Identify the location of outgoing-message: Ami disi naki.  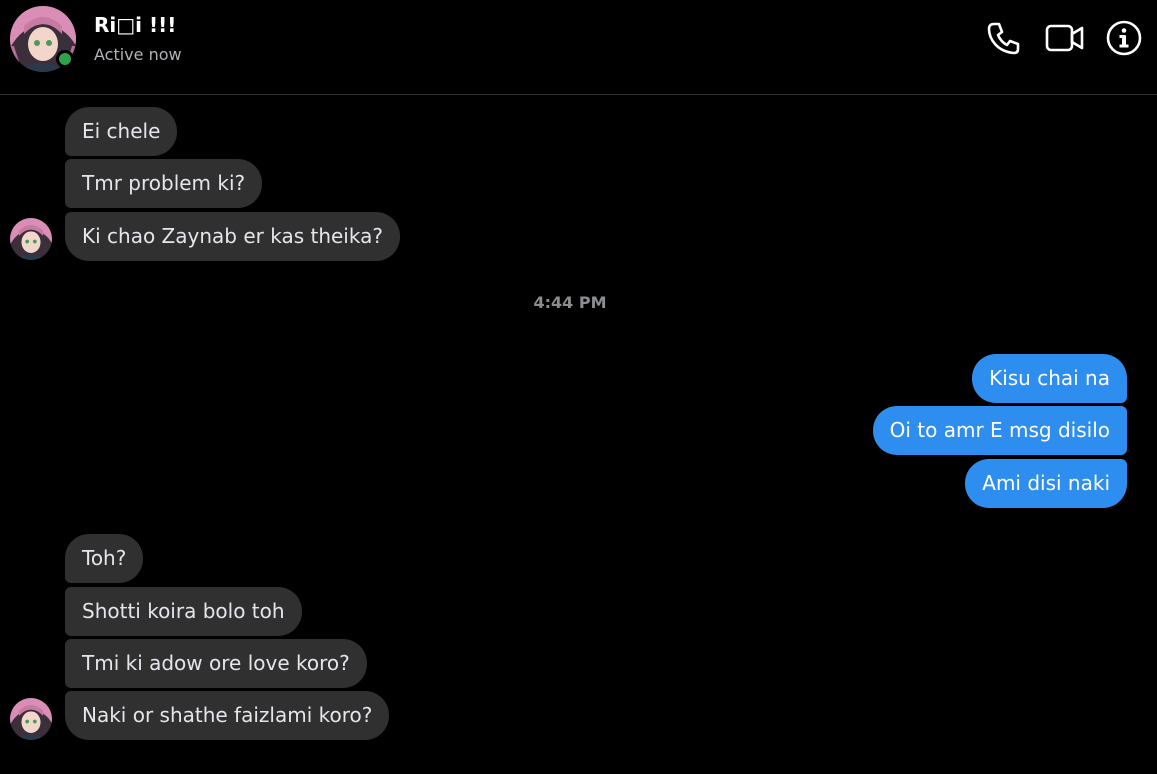
(1046, 483).